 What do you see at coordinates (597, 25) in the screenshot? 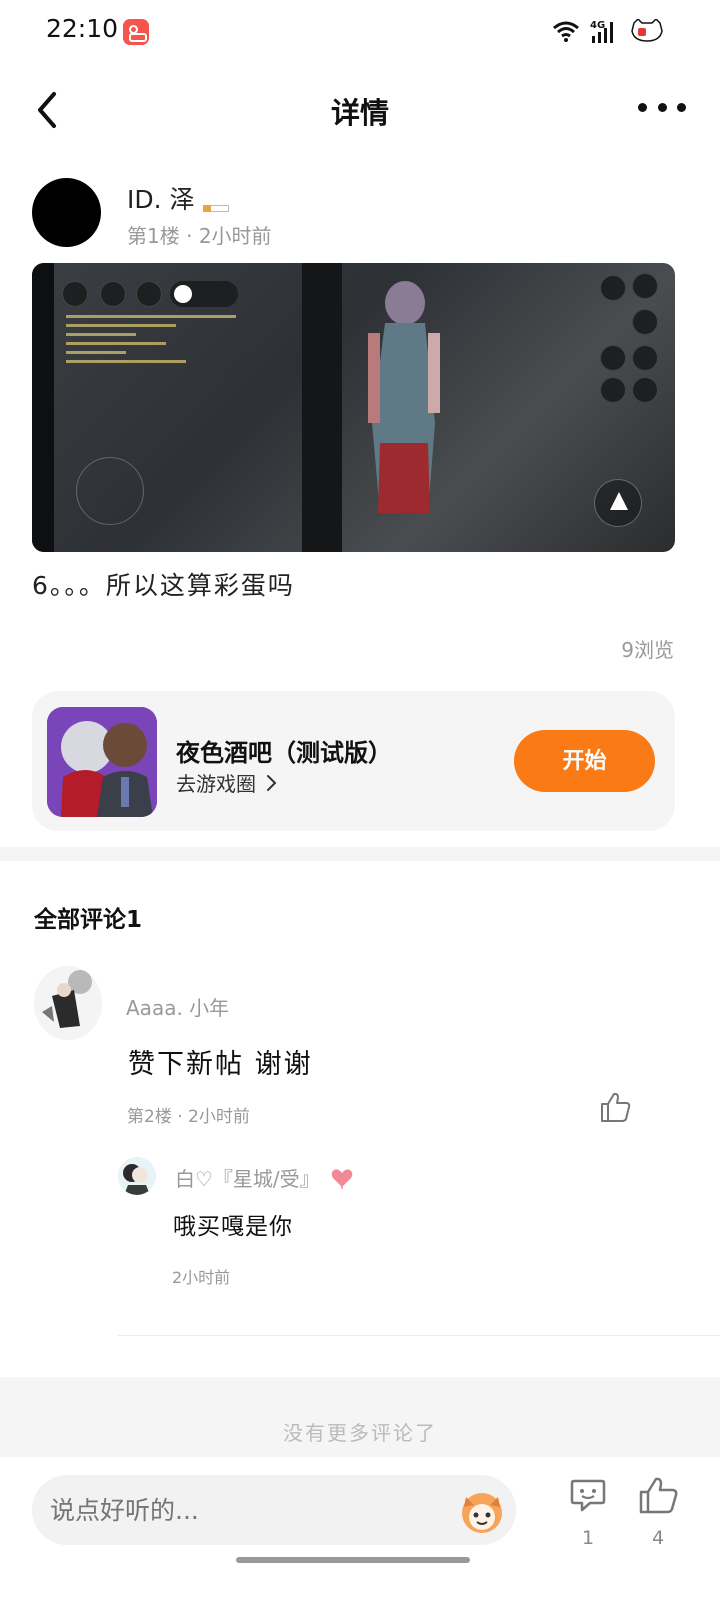
I see `network-label: 4G` at bounding box center [597, 25].